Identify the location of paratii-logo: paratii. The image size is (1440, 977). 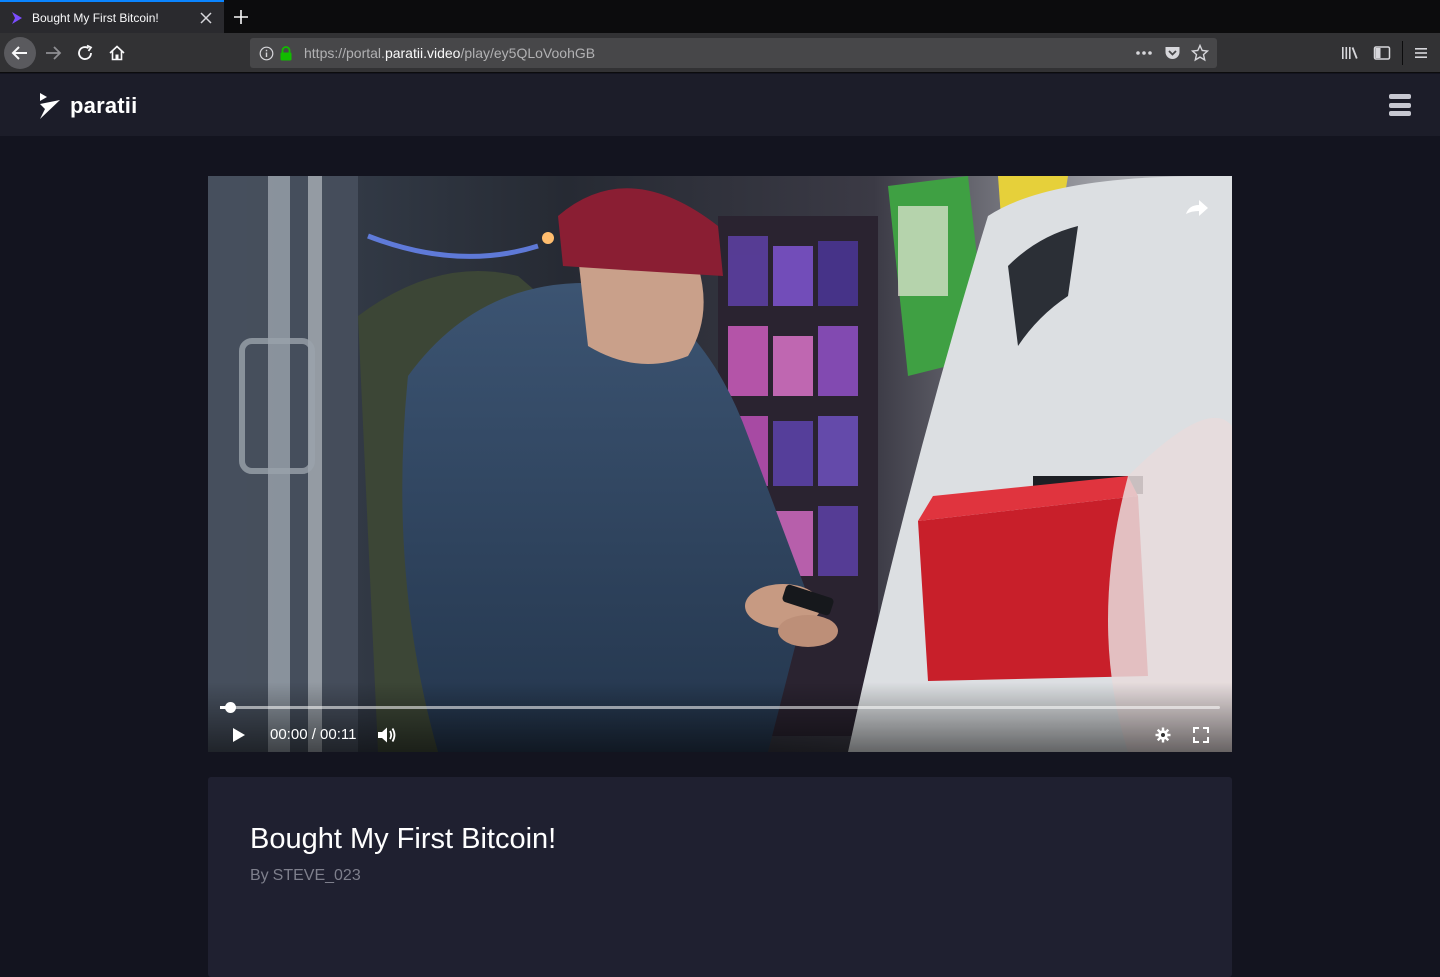
(87, 106).